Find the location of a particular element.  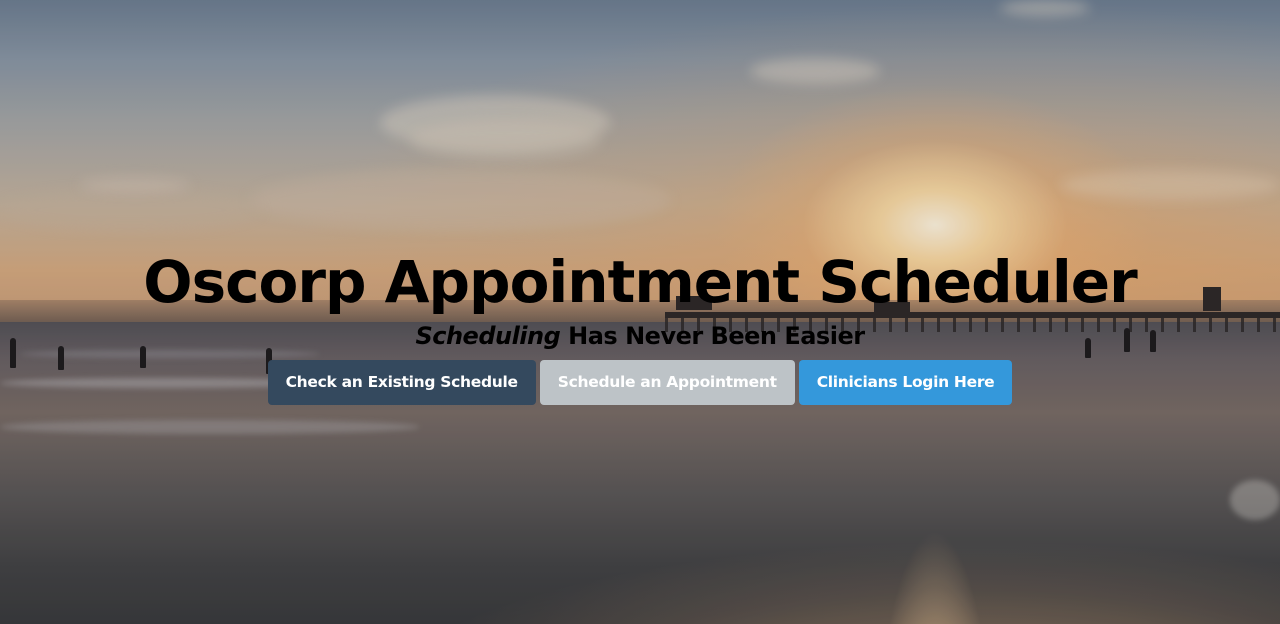

schedule-appointment-button: Schedule an Appointment is located at coordinates (667, 382).